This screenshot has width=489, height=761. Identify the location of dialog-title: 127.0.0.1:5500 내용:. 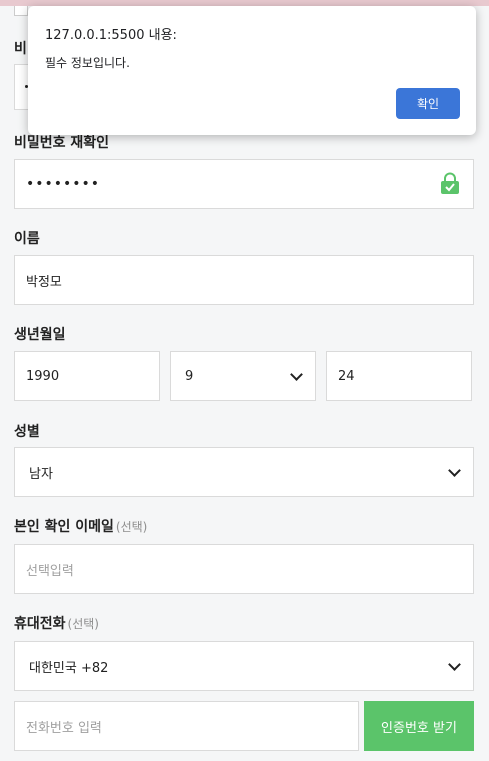
(111, 35).